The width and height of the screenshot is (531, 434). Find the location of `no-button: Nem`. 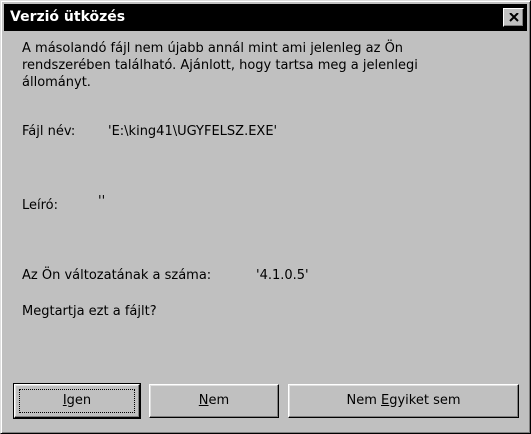

no-button: Nem is located at coordinates (214, 401).